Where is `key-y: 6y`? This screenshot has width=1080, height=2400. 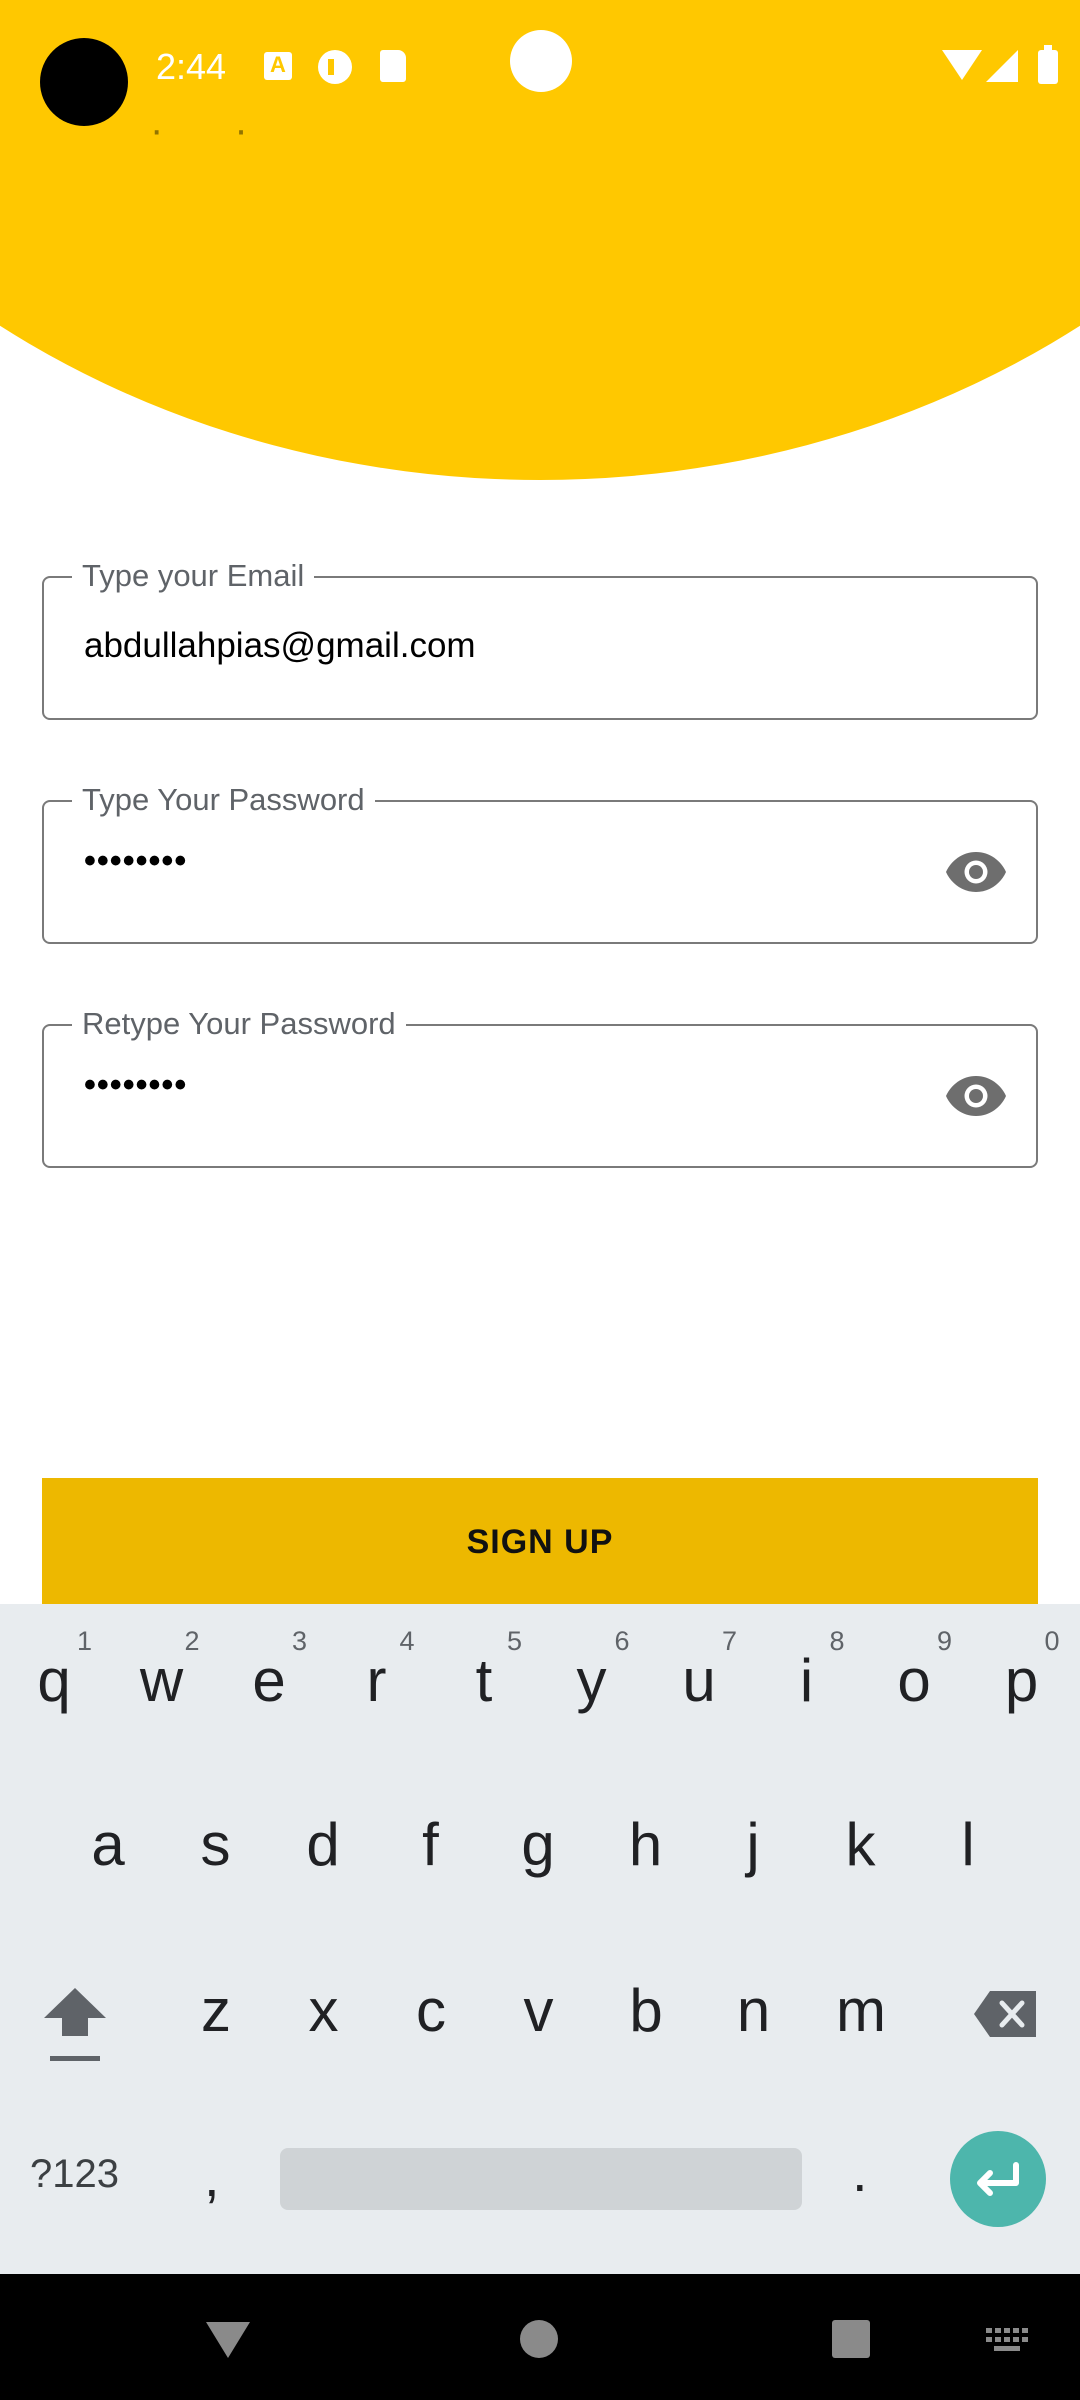 key-y: 6y is located at coordinates (592, 1664).